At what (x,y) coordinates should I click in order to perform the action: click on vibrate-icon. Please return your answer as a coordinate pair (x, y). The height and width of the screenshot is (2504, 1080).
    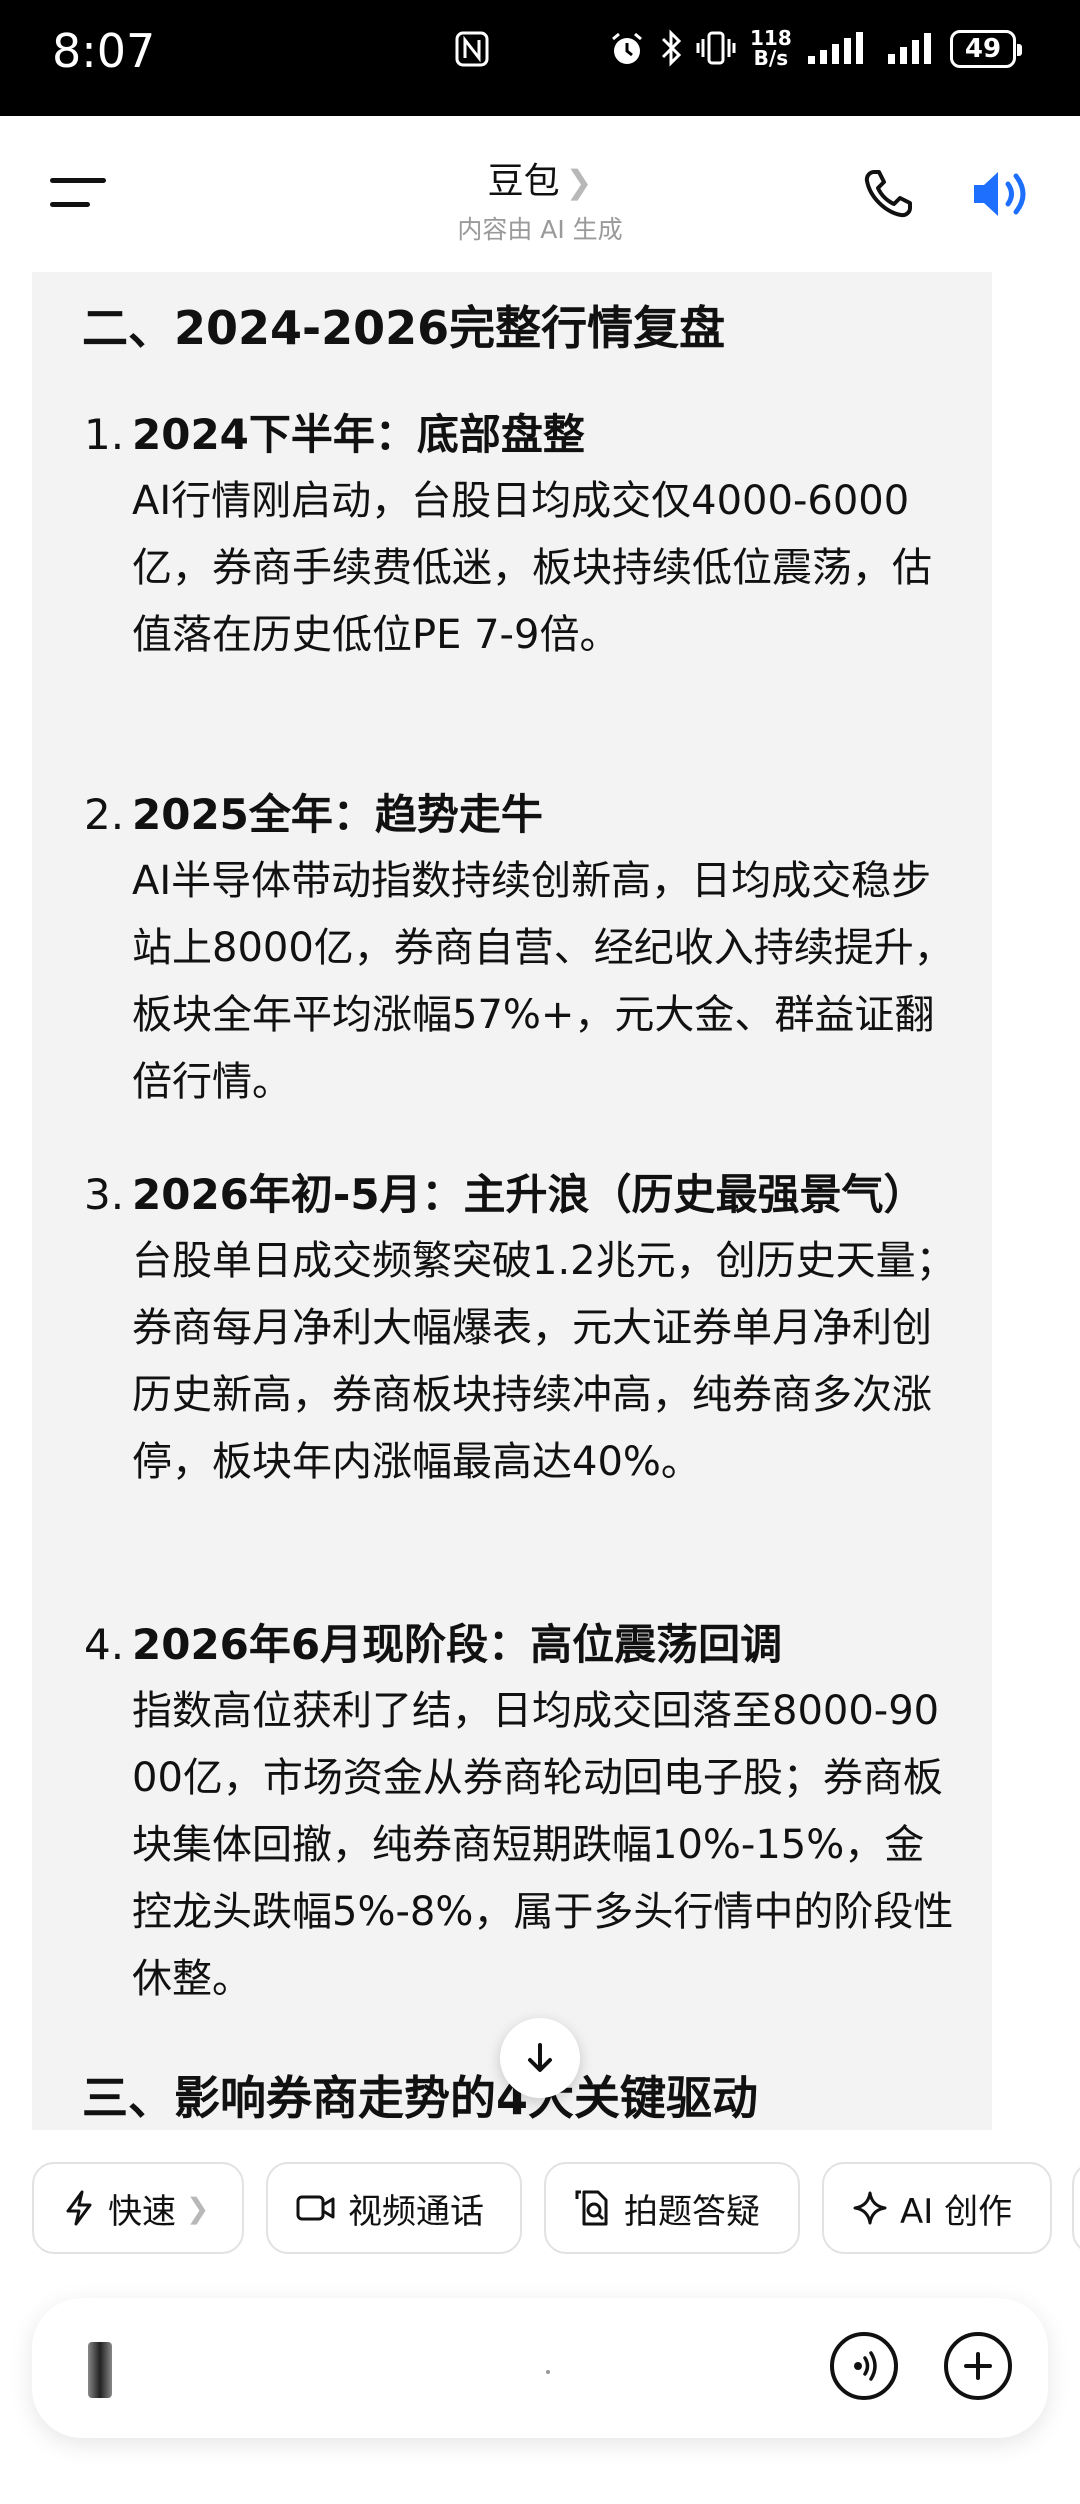
    Looking at the image, I should click on (716, 48).